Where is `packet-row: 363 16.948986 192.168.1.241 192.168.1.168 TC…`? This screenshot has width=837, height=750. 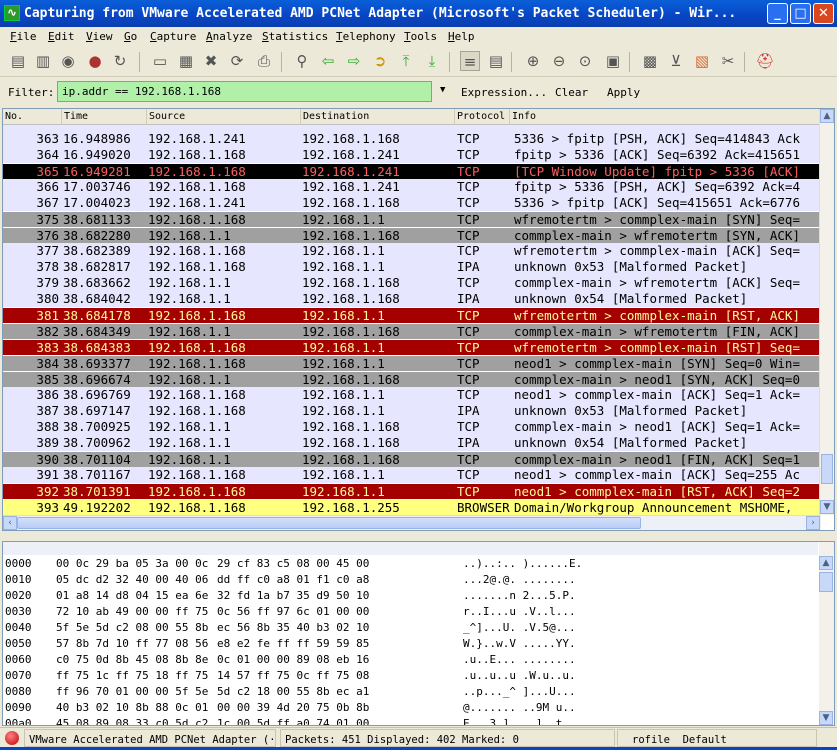
packet-row: 363 16.948986 192.168.1.241 192.168.1.168 TC… is located at coordinates (412, 139).